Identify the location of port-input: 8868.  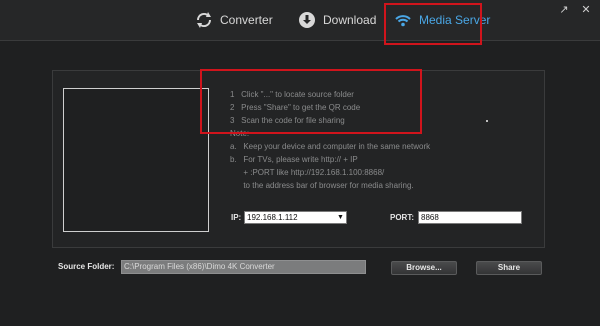
(470, 217).